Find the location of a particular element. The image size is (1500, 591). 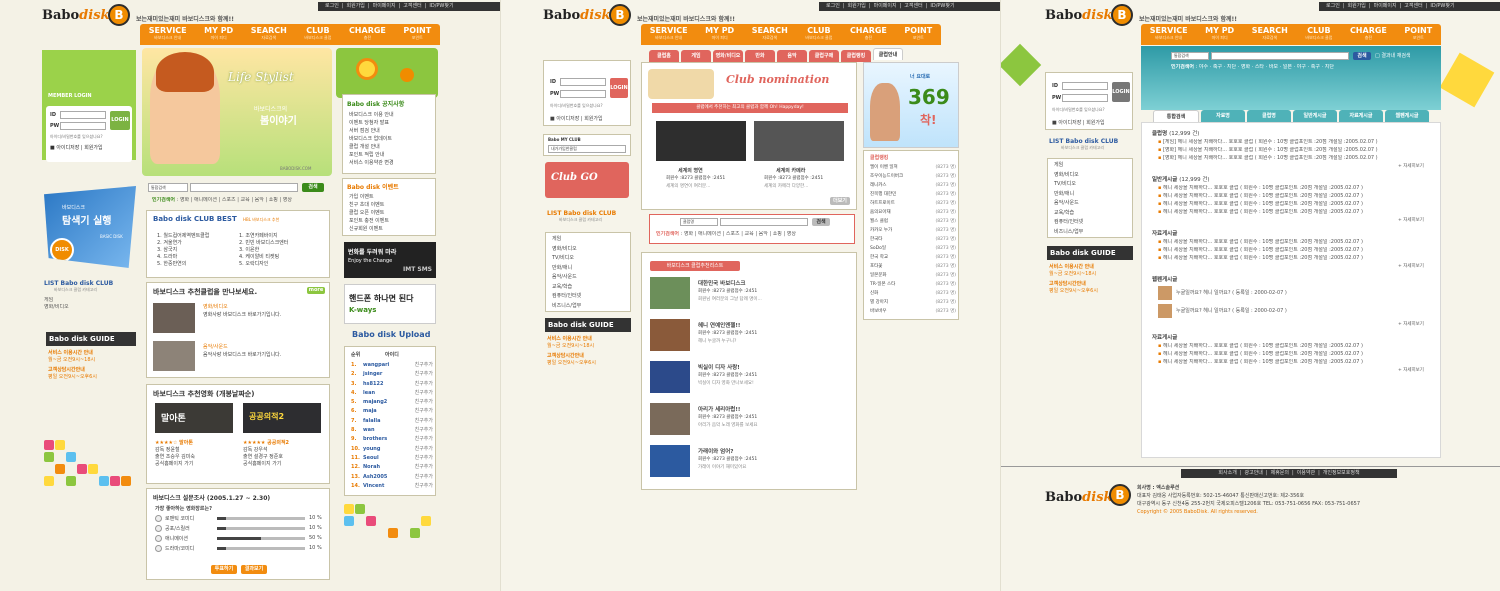

club-list-item: 영화/비디오 is located at coordinates (90, 307).